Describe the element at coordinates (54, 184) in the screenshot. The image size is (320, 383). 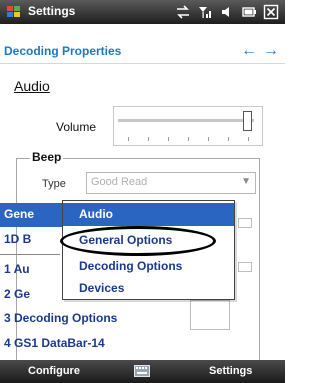
I see `type-label: Type` at that location.